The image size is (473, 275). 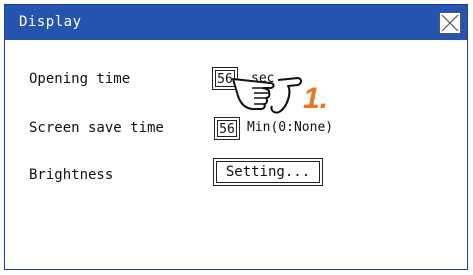 I want to click on screen-save-time-value: 56, so click(x=227, y=128).